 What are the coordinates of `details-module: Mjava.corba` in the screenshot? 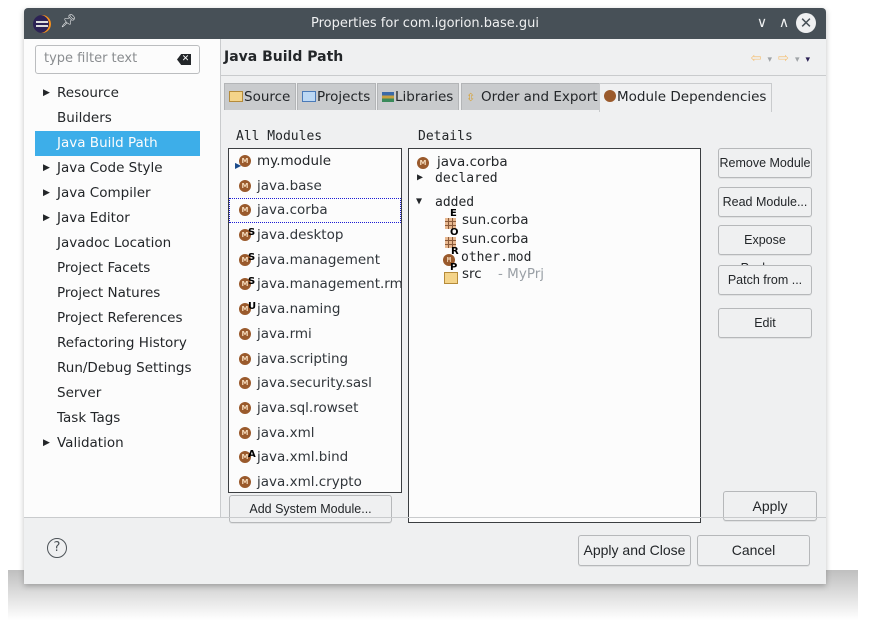 It's located at (462, 162).